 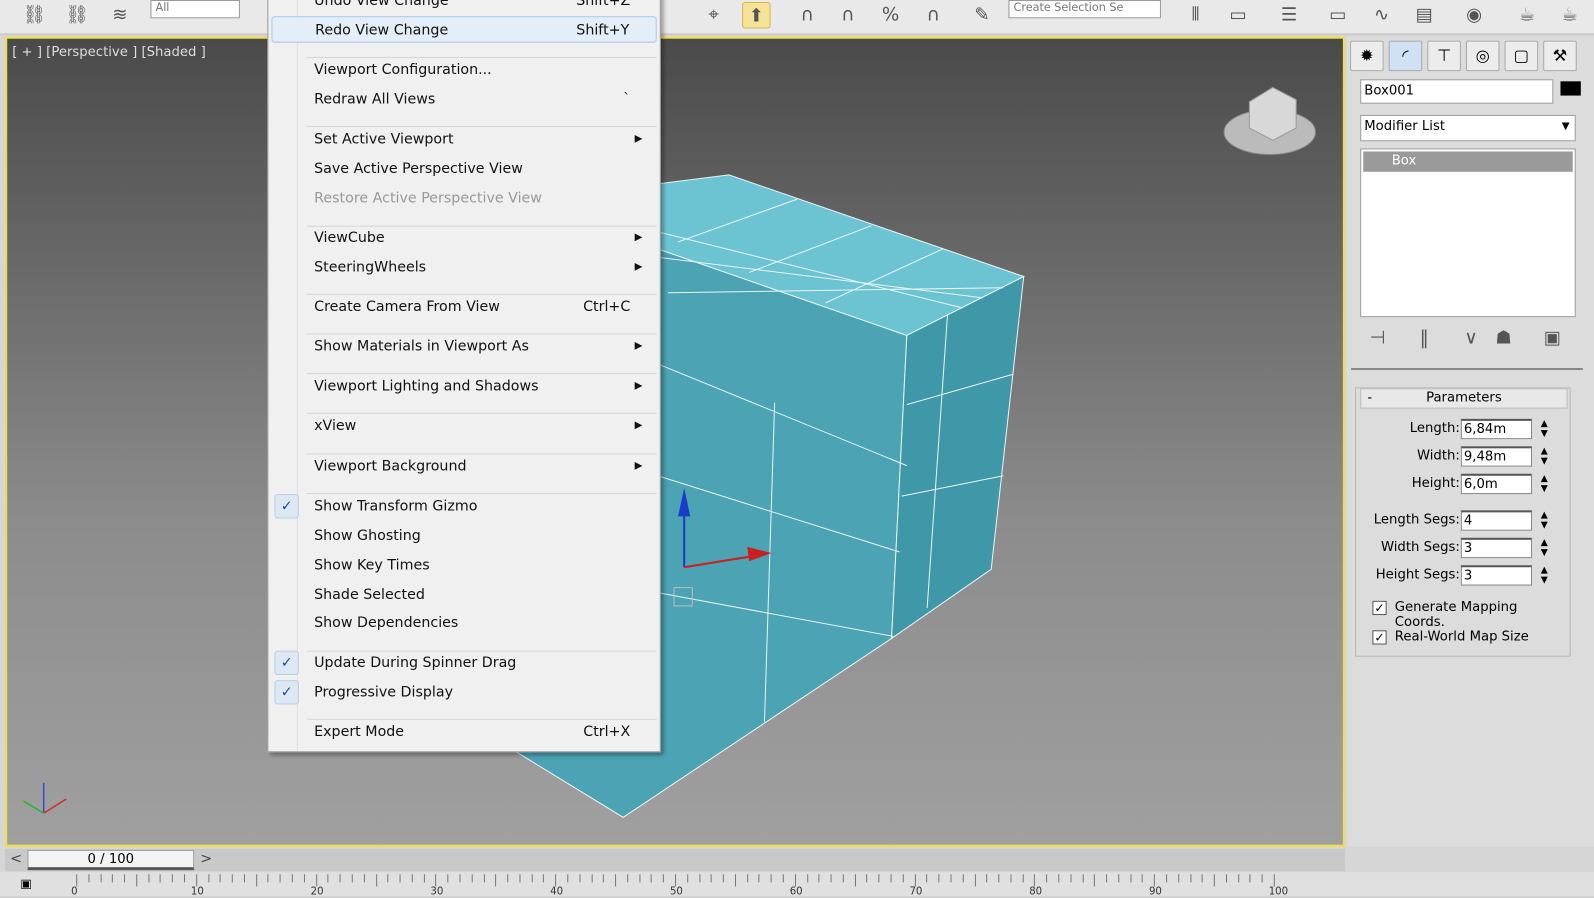 What do you see at coordinates (1496, 520) in the screenshot?
I see `param-value-input: 4` at bounding box center [1496, 520].